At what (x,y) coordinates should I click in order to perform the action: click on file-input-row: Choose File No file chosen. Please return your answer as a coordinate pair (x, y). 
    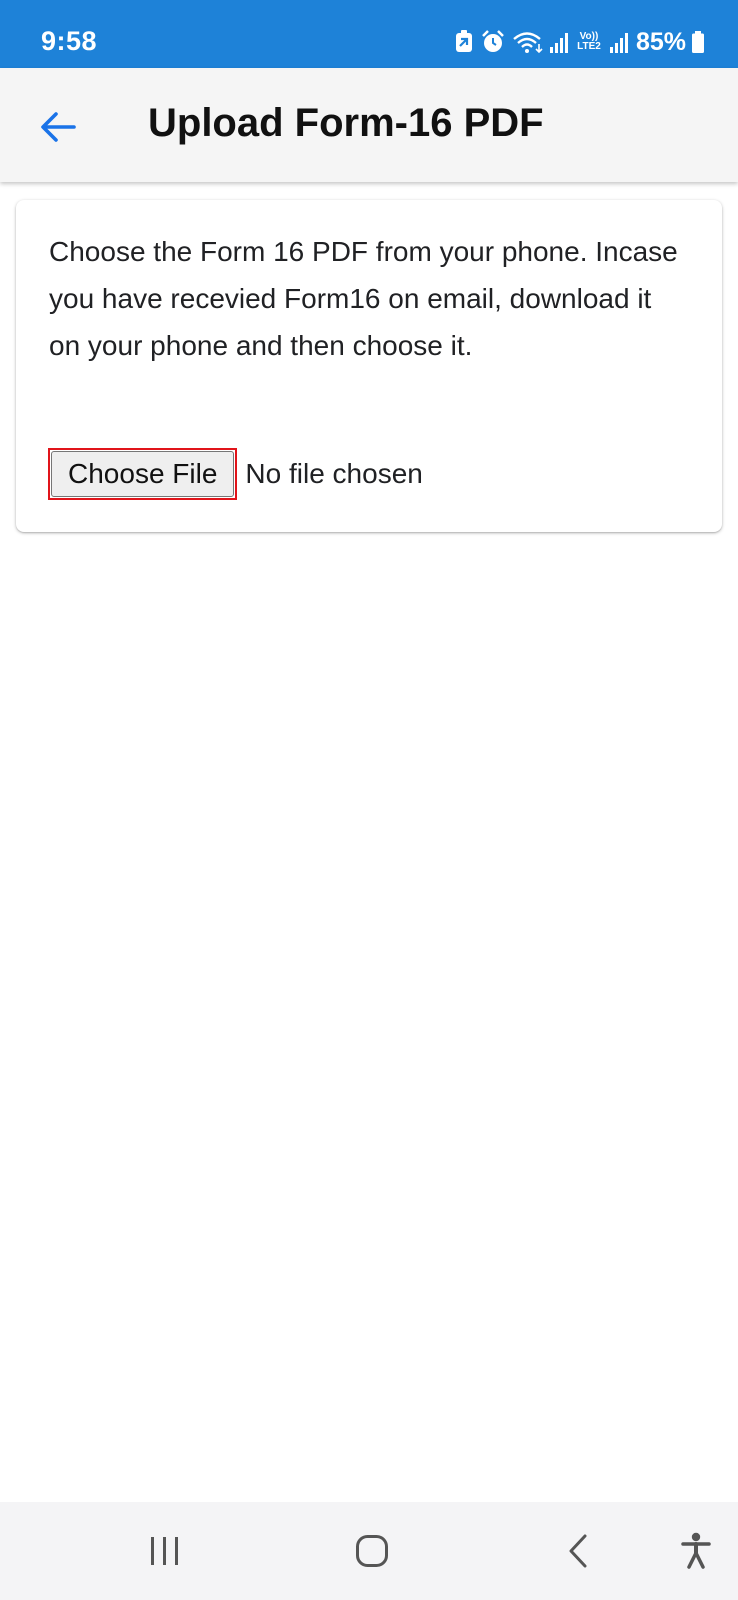
    Looking at the image, I should click on (235, 474).